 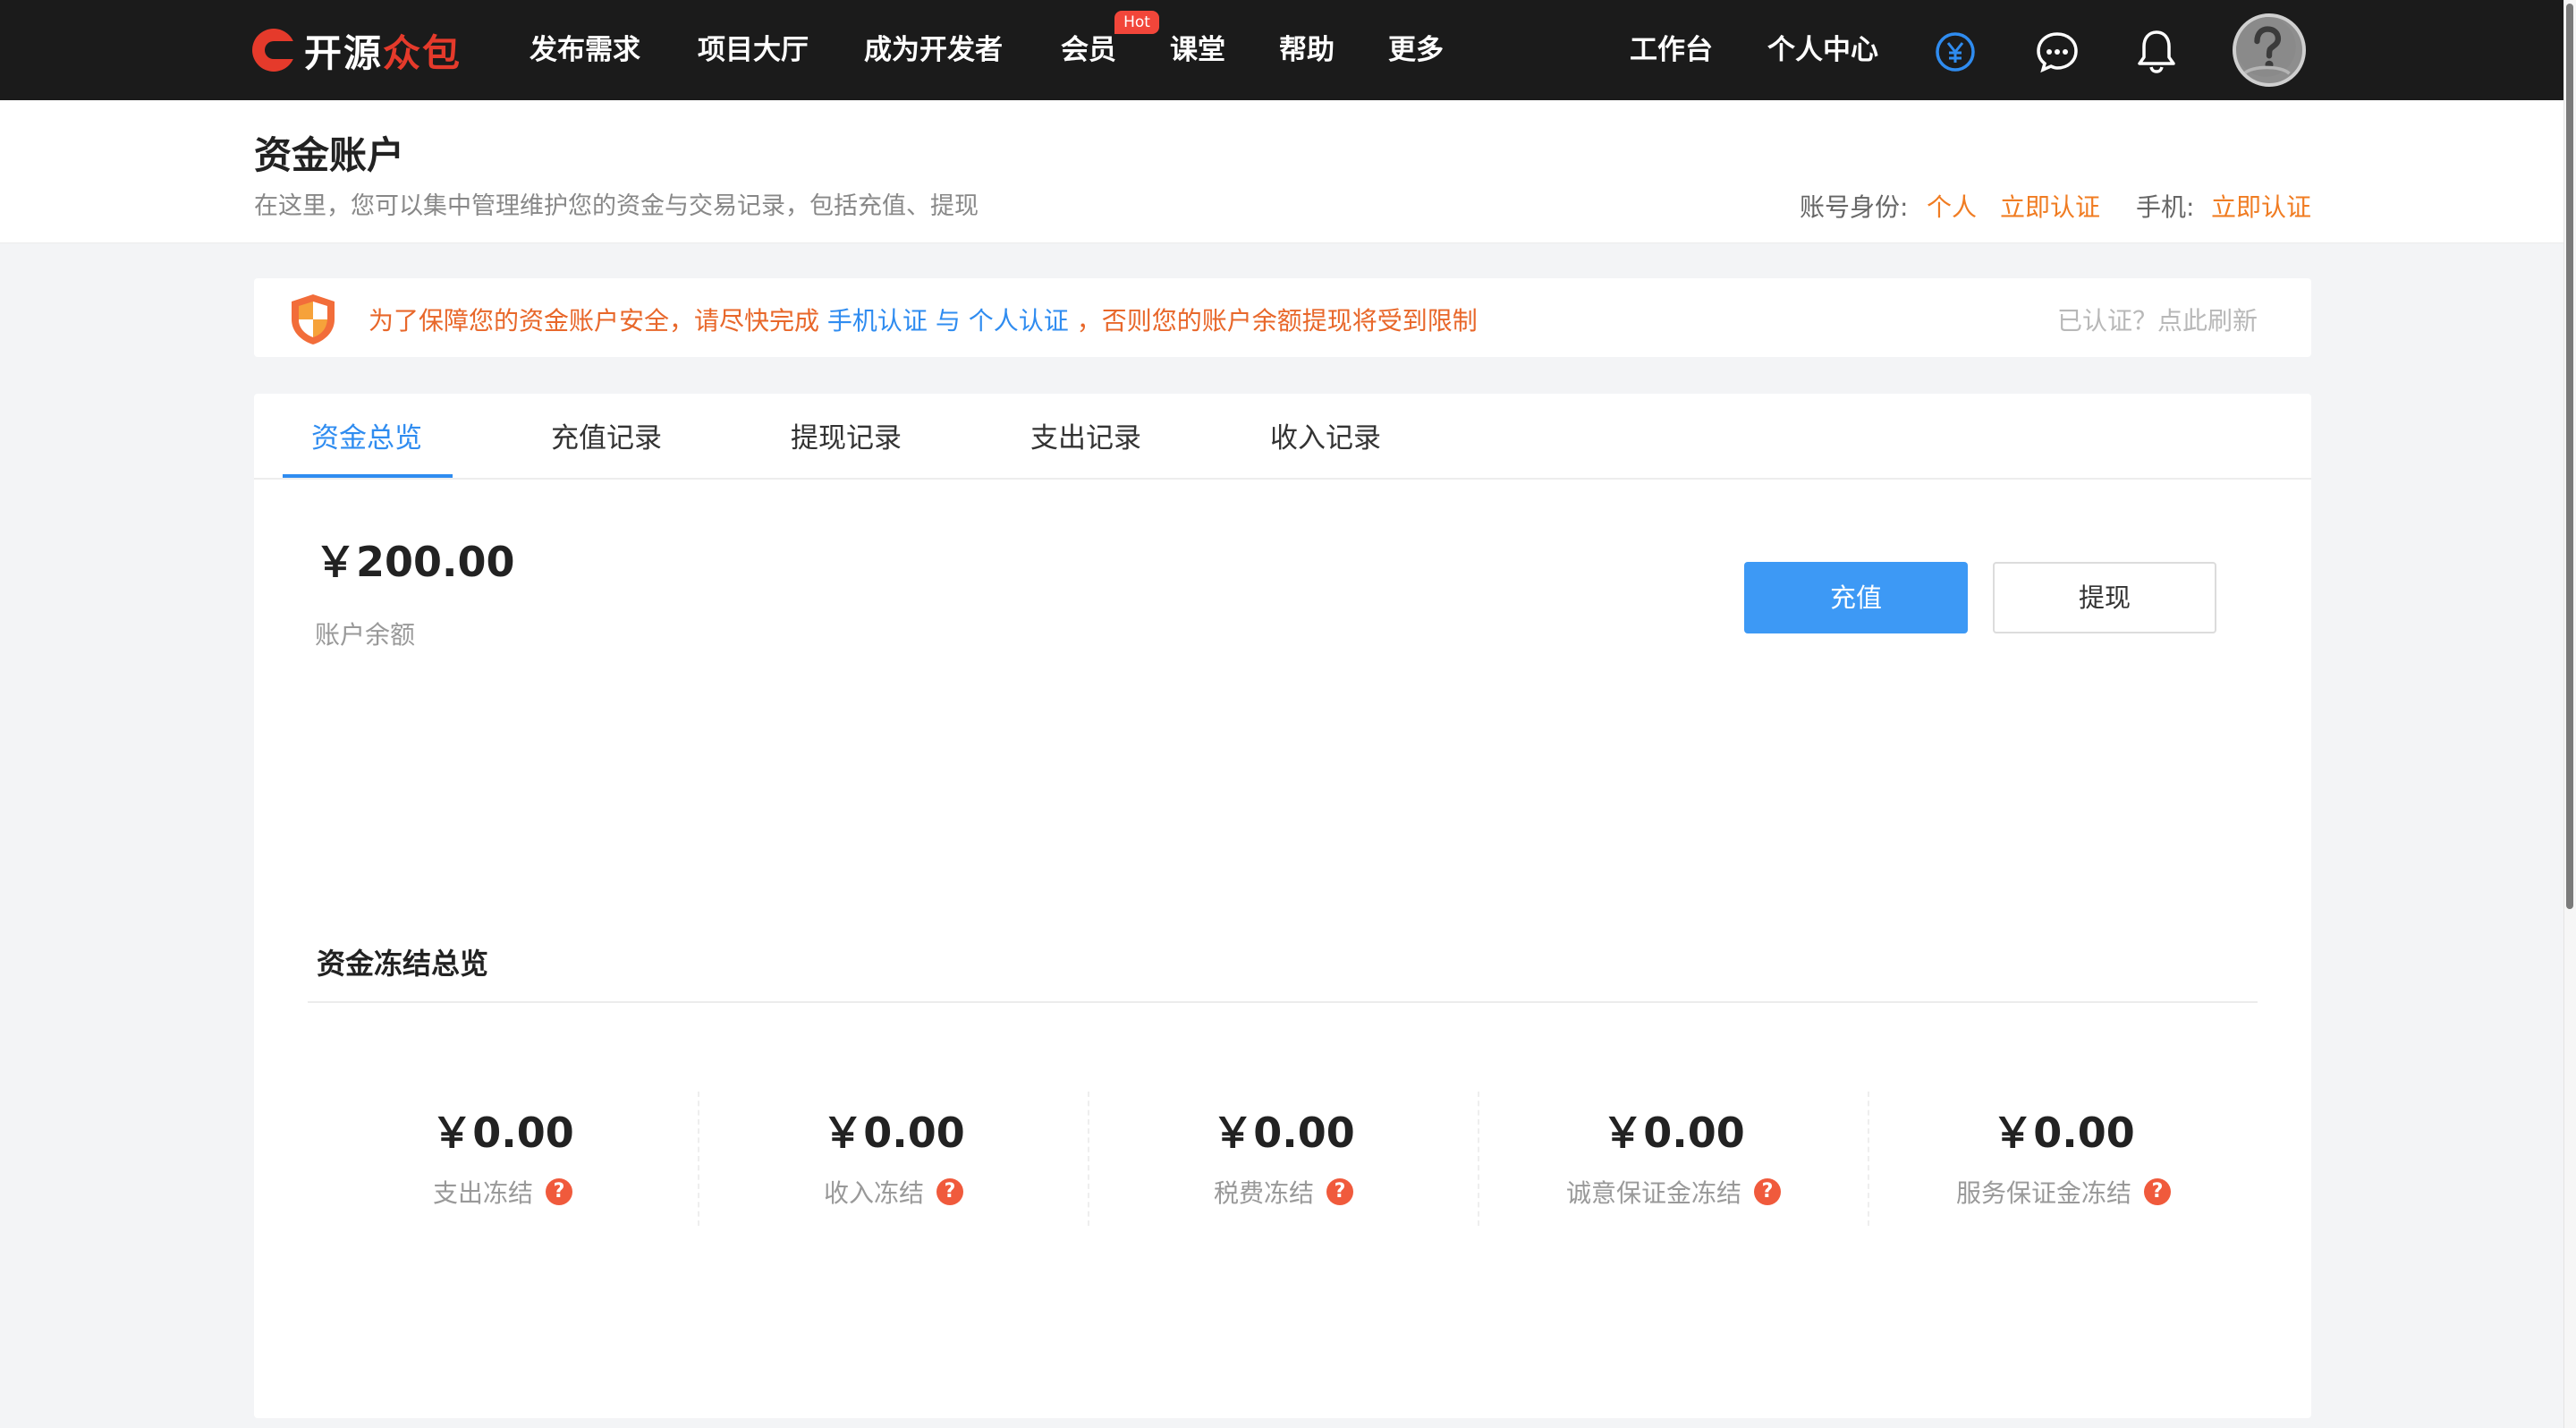 I want to click on logo-mark-icon, so click(x=273, y=51).